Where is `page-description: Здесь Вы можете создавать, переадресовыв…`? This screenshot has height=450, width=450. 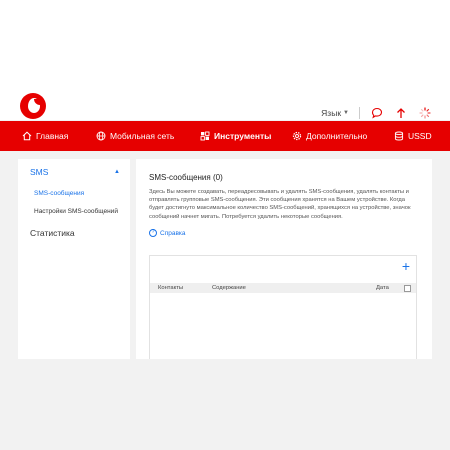
page-description: Здесь Вы можете создавать, переадресовыв… is located at coordinates (280, 204).